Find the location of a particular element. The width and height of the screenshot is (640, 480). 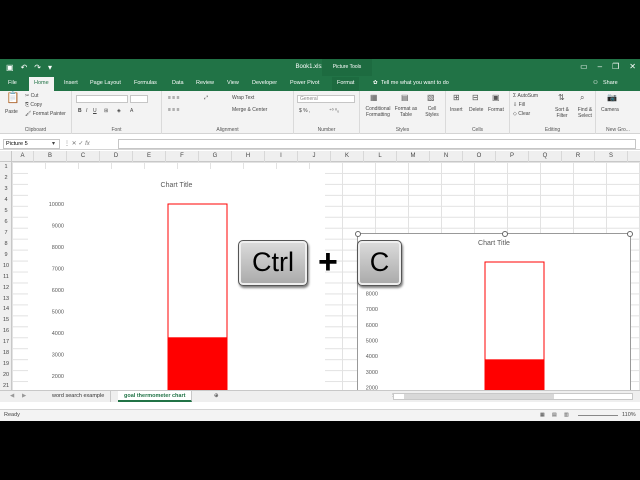

row-header: 1 is located at coordinates (6, 167).